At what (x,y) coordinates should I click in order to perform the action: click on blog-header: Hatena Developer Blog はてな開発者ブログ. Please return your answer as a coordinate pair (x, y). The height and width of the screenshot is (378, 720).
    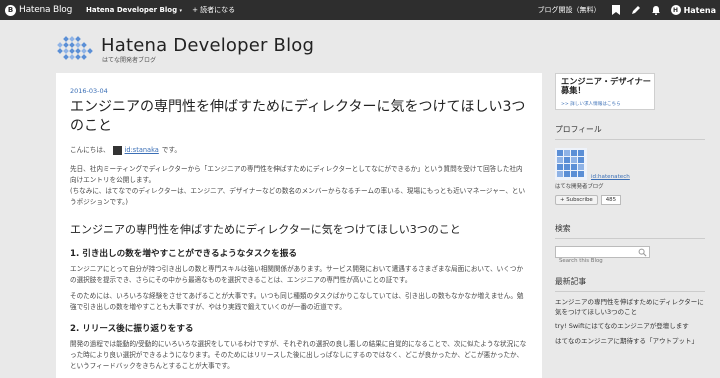
    Looking at the image, I should click on (215, 50).